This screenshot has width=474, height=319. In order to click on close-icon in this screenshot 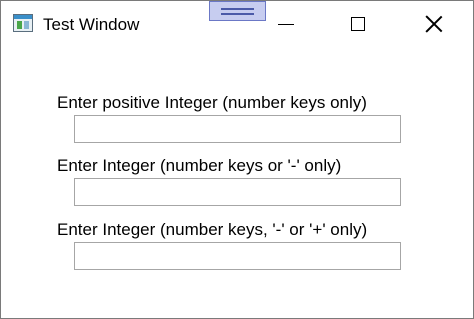, I will do `click(434, 24)`.